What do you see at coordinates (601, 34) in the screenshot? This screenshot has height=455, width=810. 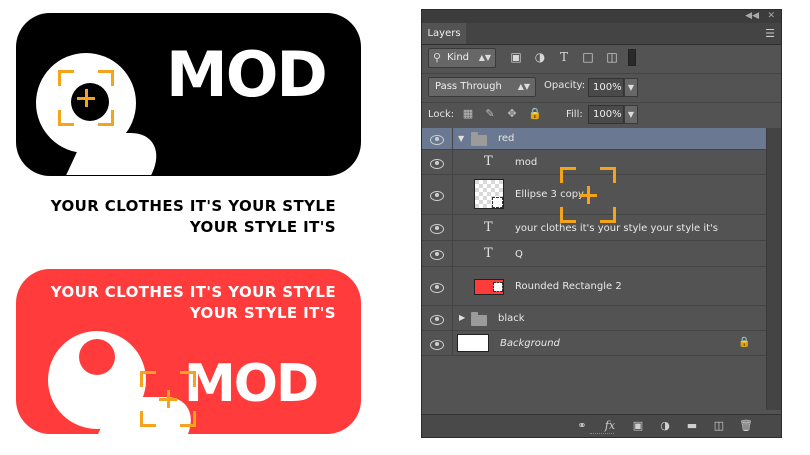 I see `panel-tabbar: Layers ☰` at bounding box center [601, 34].